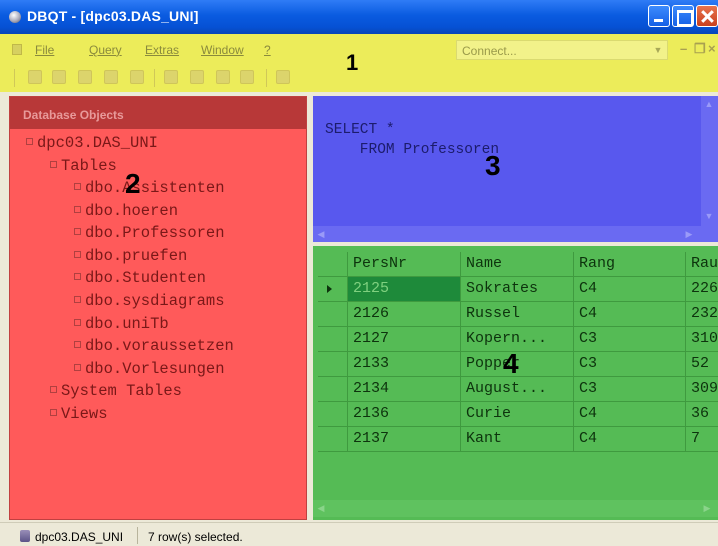  Describe the element at coordinates (154, 346) in the screenshot. I see `tree-node-table: dbo.voraussetzen` at that location.